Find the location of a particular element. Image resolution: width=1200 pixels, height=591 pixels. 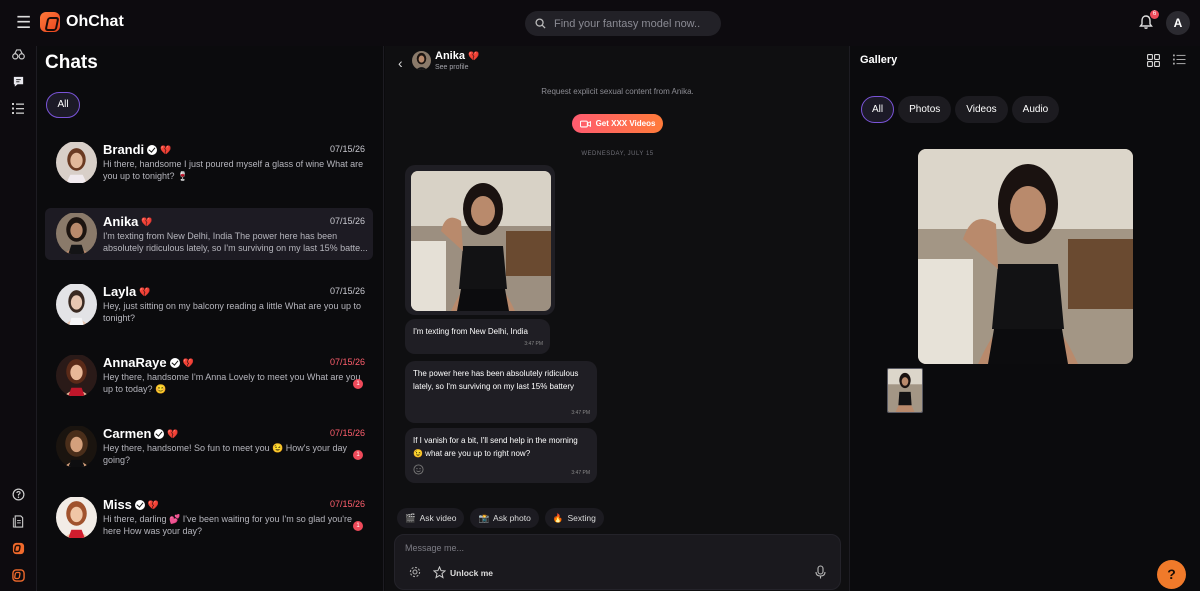

get-xxx-videos-label: Get XXX Videos is located at coordinates (625, 123).